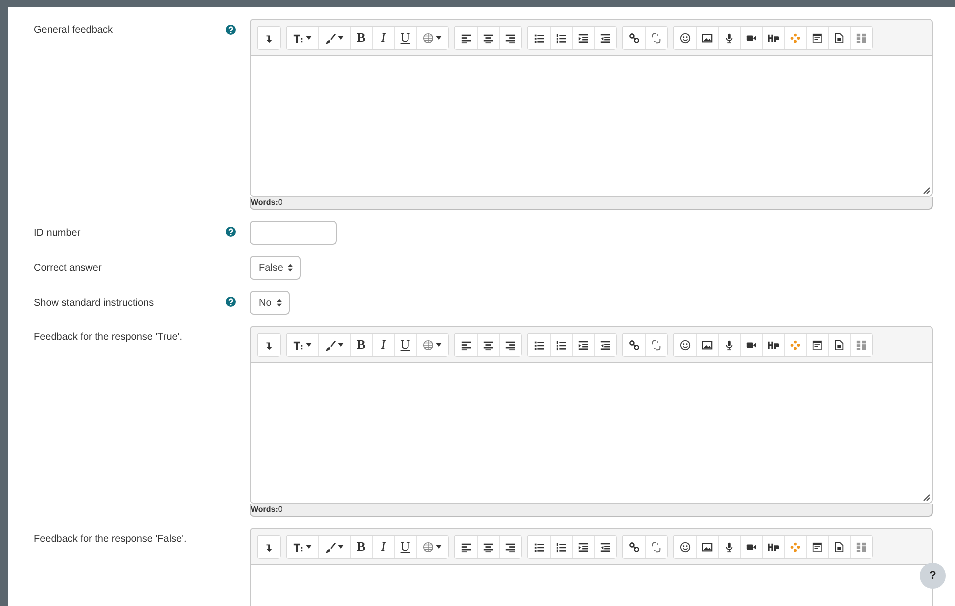  Describe the element at coordinates (68, 268) in the screenshot. I see `field-label: Correct answer` at that location.